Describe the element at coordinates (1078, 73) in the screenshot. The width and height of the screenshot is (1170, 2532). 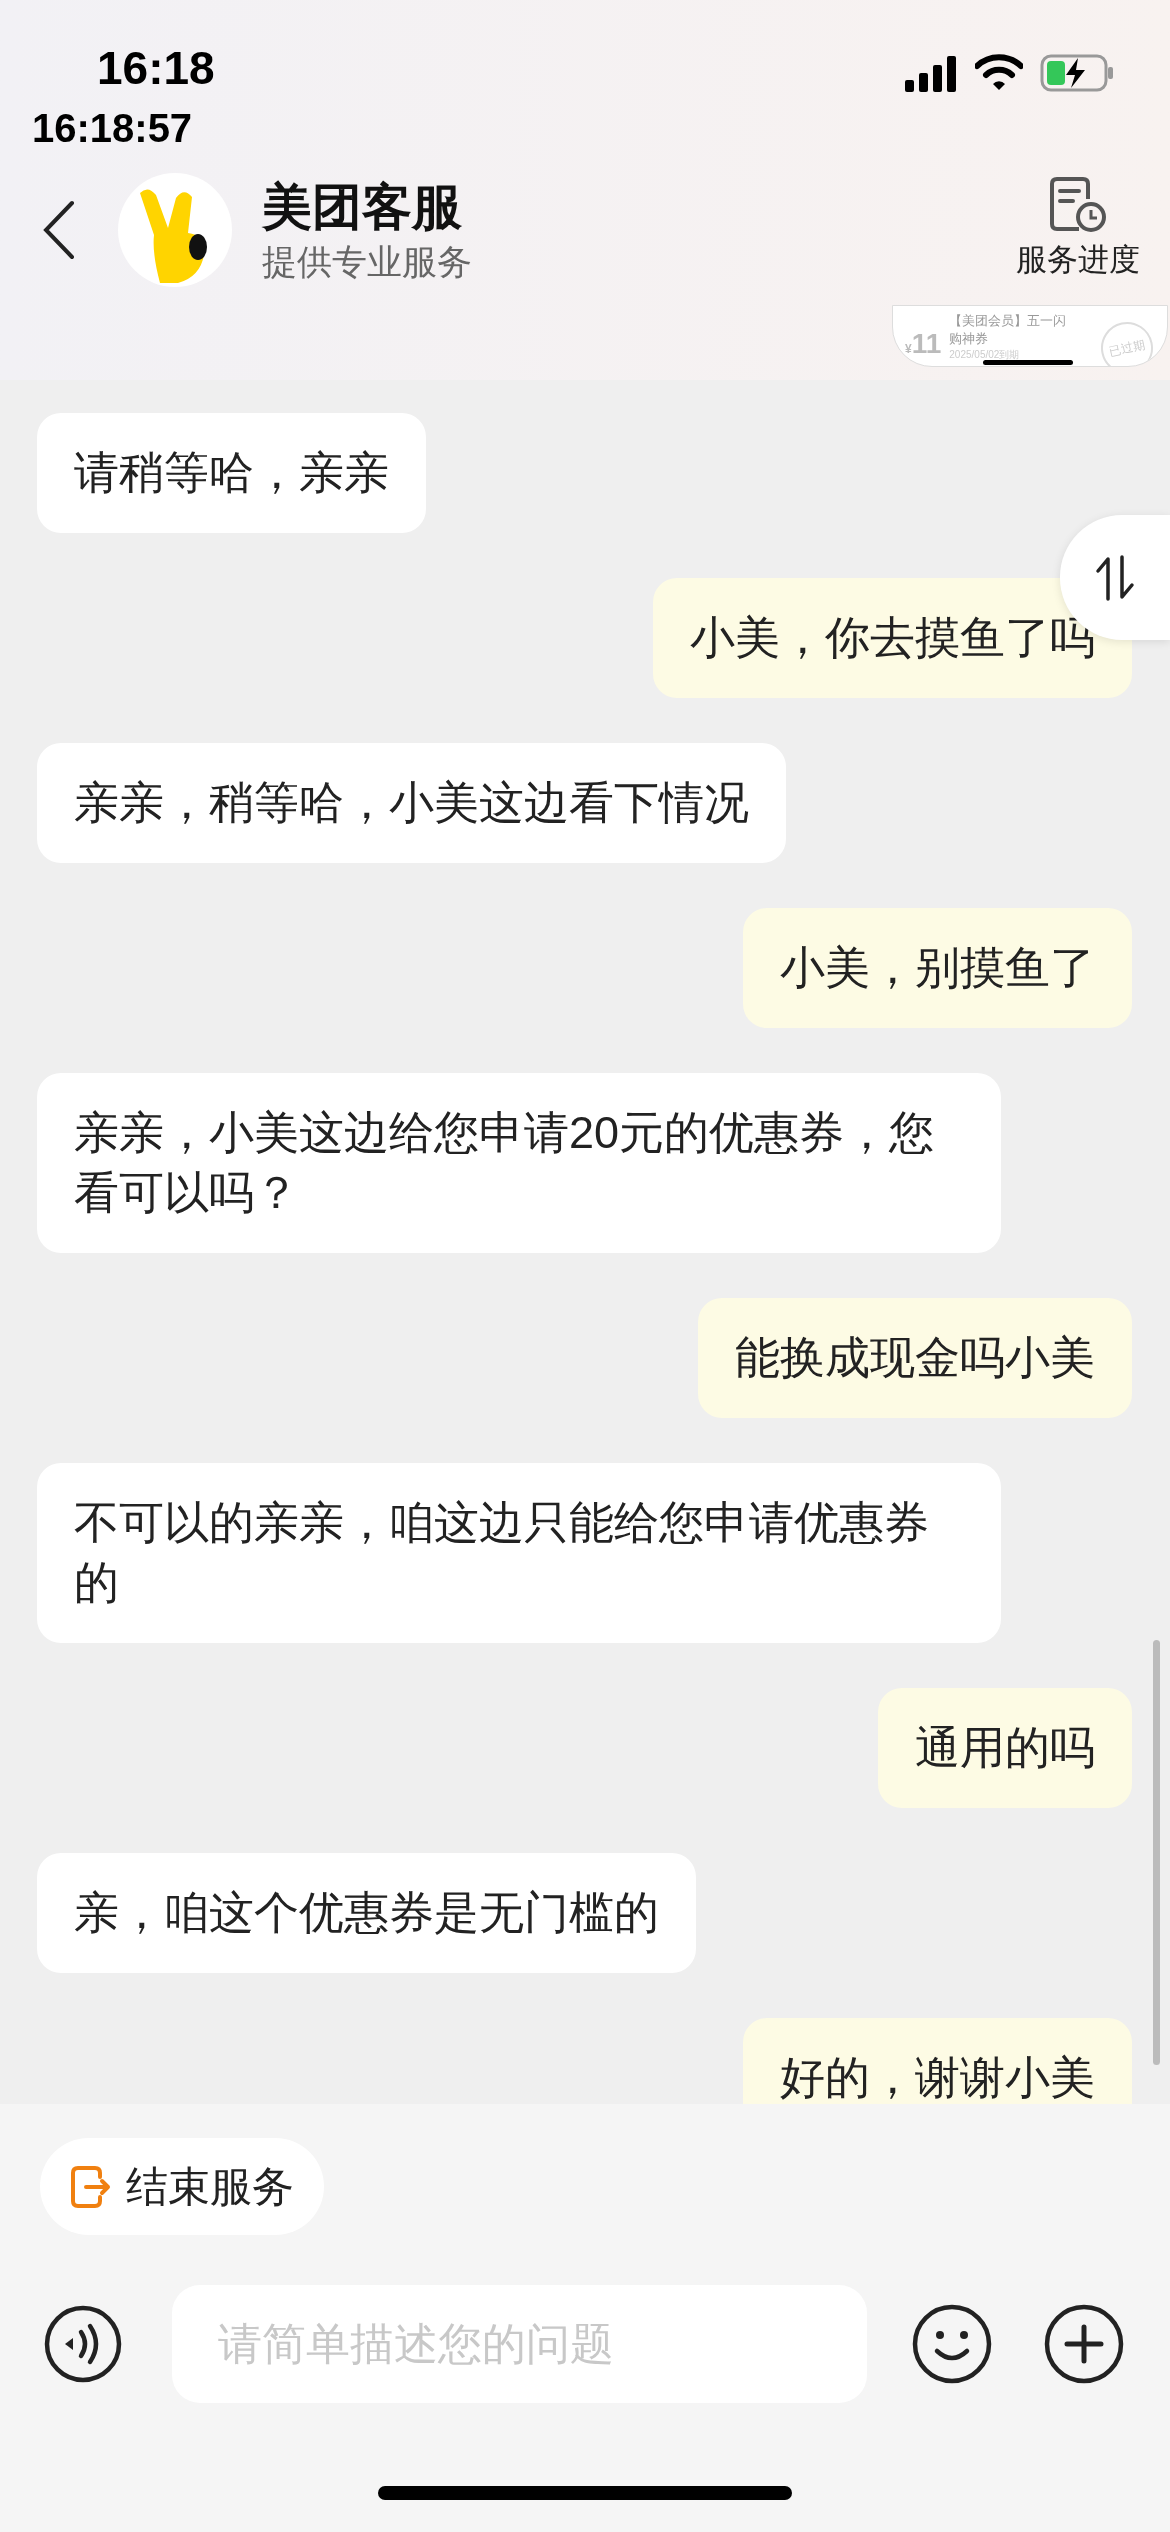
I see `battery-icon` at that location.